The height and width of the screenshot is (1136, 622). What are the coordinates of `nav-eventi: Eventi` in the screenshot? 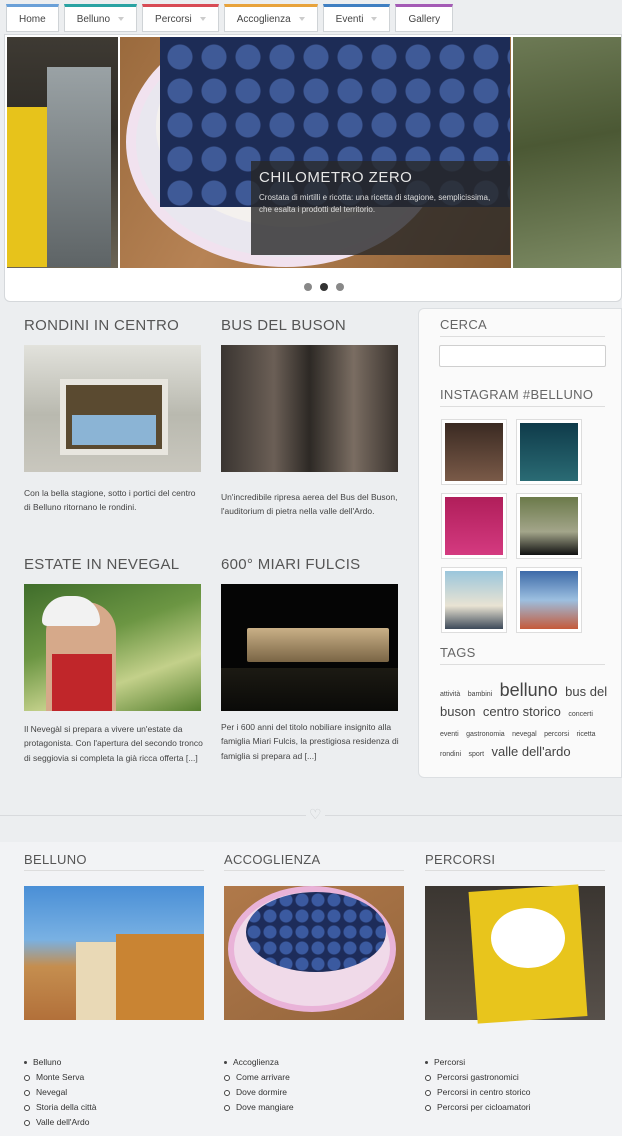 It's located at (356, 18).